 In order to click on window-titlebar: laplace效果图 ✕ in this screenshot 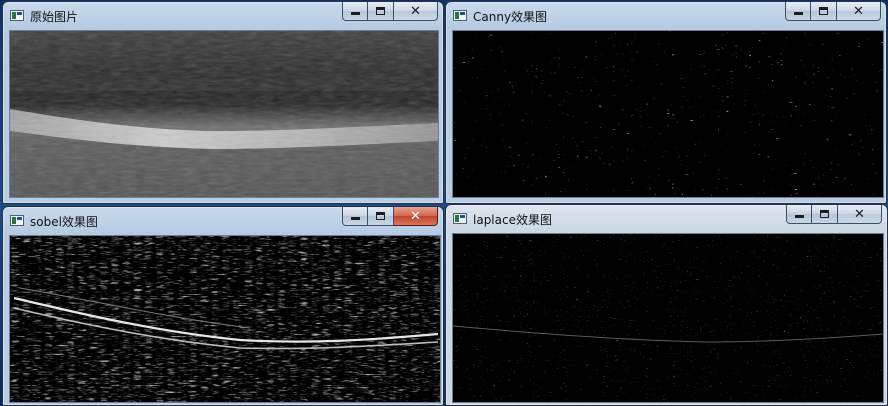, I will do `click(666, 218)`.